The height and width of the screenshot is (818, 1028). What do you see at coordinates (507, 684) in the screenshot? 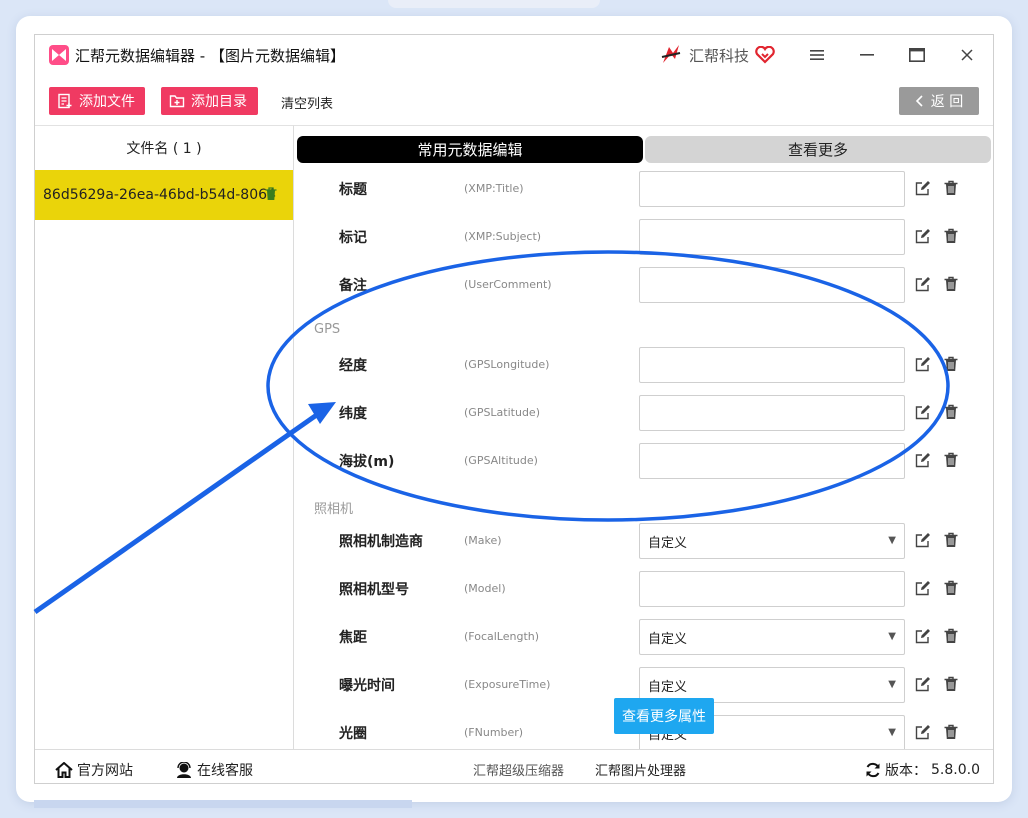
I see `field-key: (ExposureTime)` at bounding box center [507, 684].